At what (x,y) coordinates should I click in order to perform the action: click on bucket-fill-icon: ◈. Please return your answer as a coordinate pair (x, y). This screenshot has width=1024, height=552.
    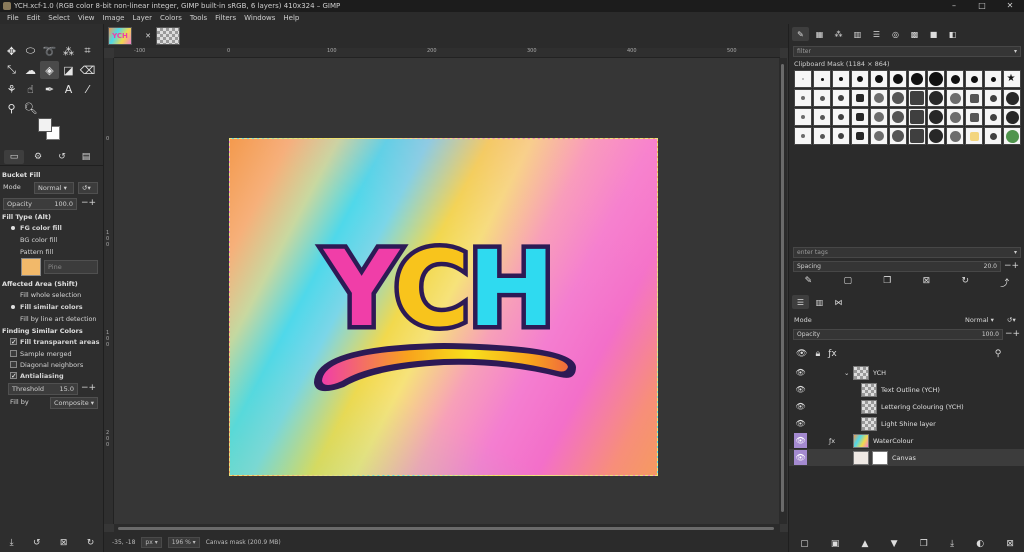
    Looking at the image, I should click on (49, 70).